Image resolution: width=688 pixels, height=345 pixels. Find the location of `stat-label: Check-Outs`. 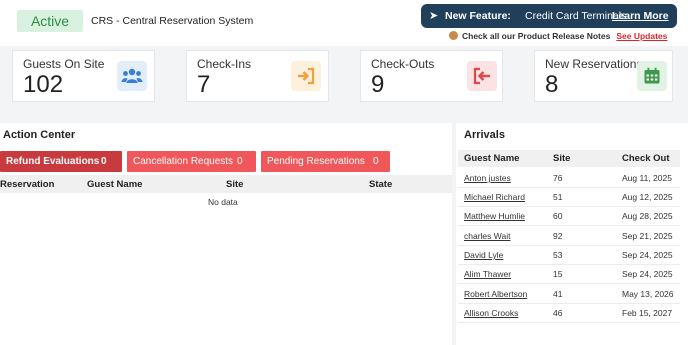

stat-label: Check-Outs is located at coordinates (403, 64).